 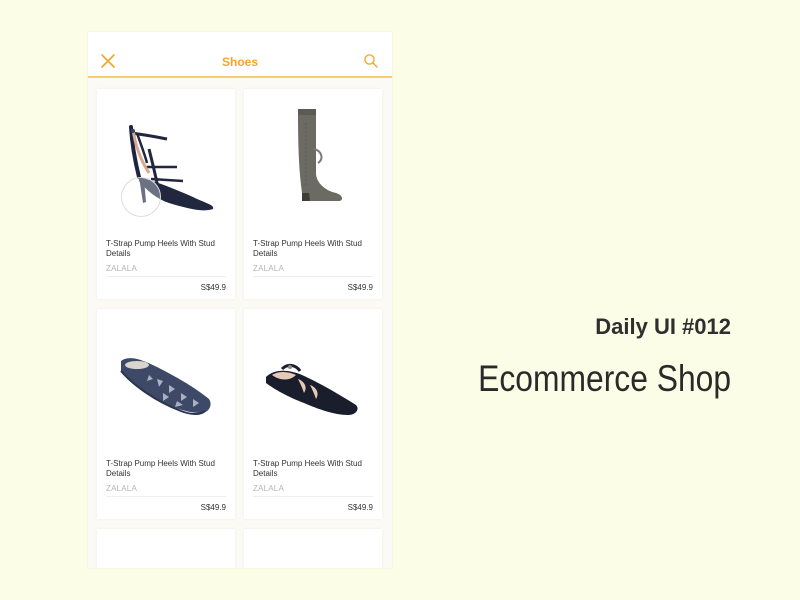 I want to click on product-image-black-flat, so click(x=313, y=379).